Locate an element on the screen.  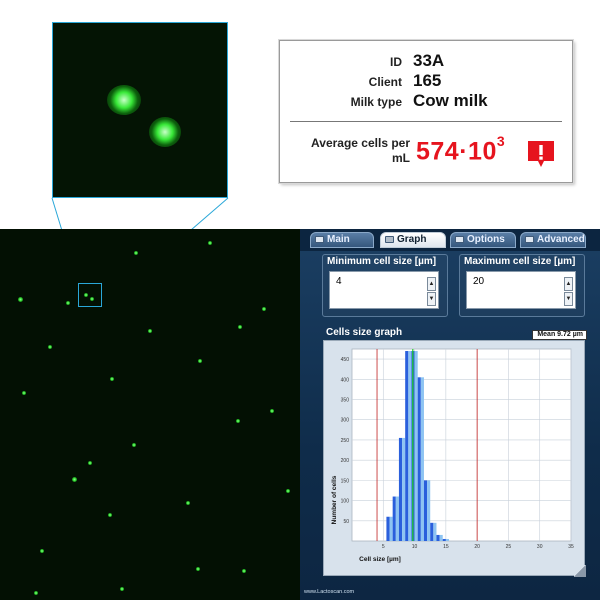
page-curl-decoration is located at coordinates (580, 571).